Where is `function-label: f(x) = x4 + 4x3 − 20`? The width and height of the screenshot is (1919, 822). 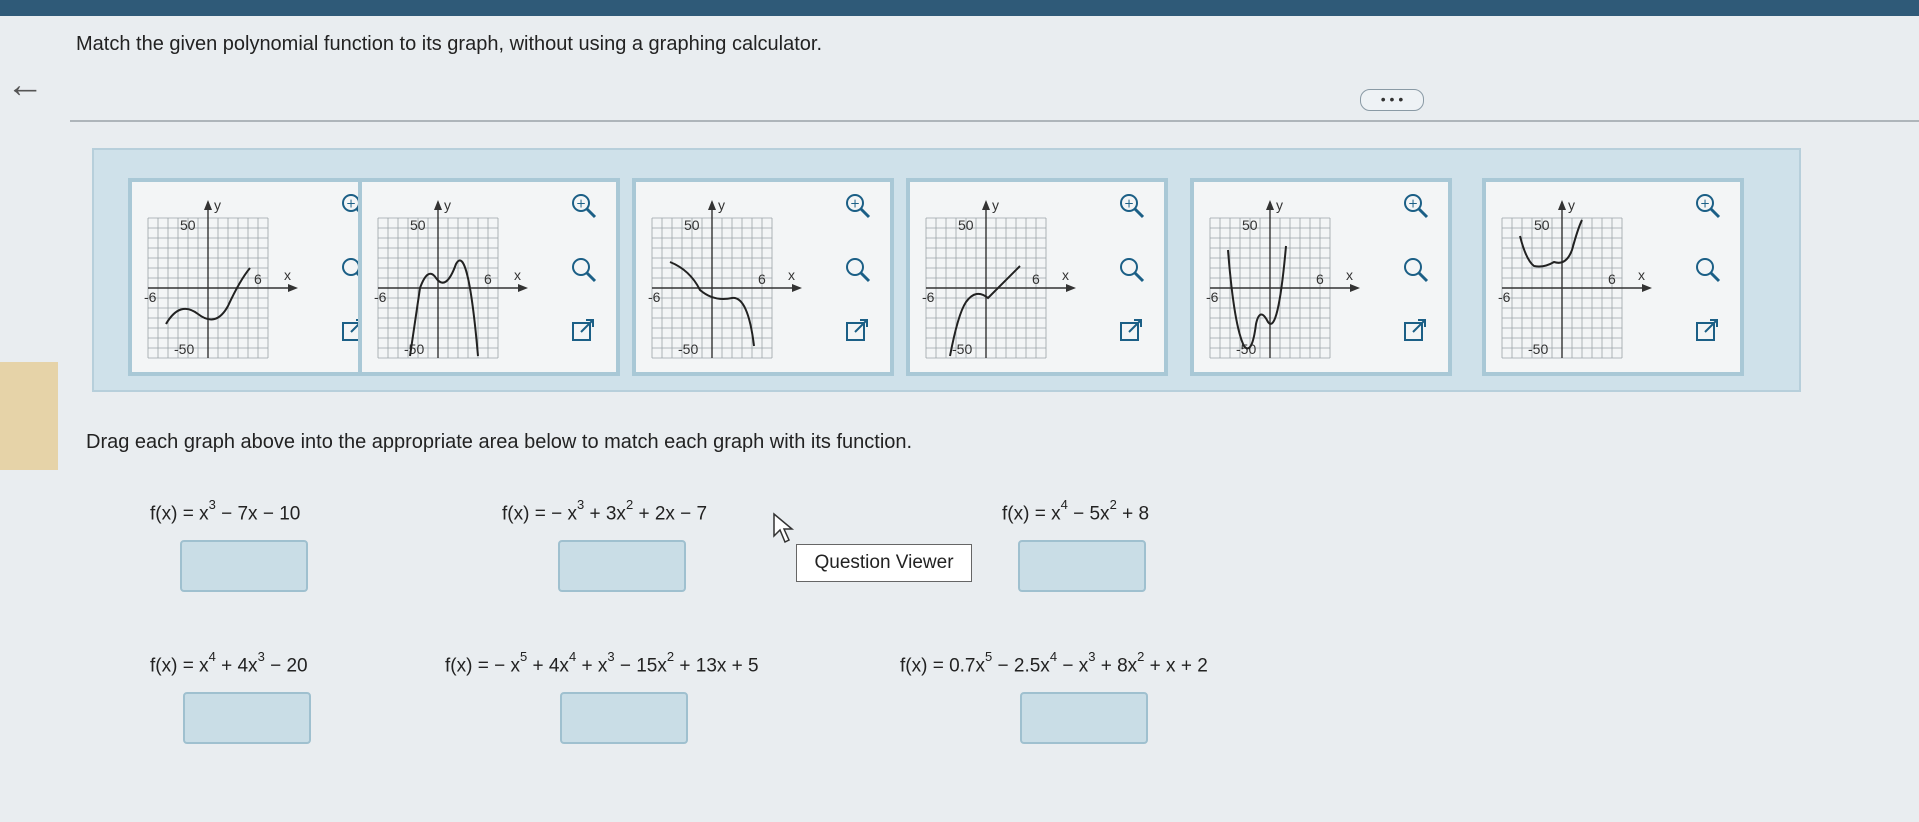
function-label: f(x) = x4 + 4x3 − 20 is located at coordinates (229, 663).